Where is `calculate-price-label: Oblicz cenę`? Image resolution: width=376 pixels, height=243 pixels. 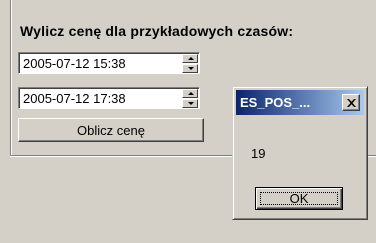
calculate-price-label: Oblicz cenę is located at coordinates (111, 130).